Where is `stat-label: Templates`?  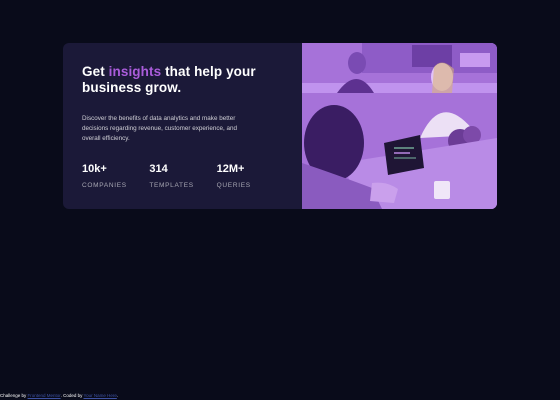
stat-label: Templates is located at coordinates (171, 185).